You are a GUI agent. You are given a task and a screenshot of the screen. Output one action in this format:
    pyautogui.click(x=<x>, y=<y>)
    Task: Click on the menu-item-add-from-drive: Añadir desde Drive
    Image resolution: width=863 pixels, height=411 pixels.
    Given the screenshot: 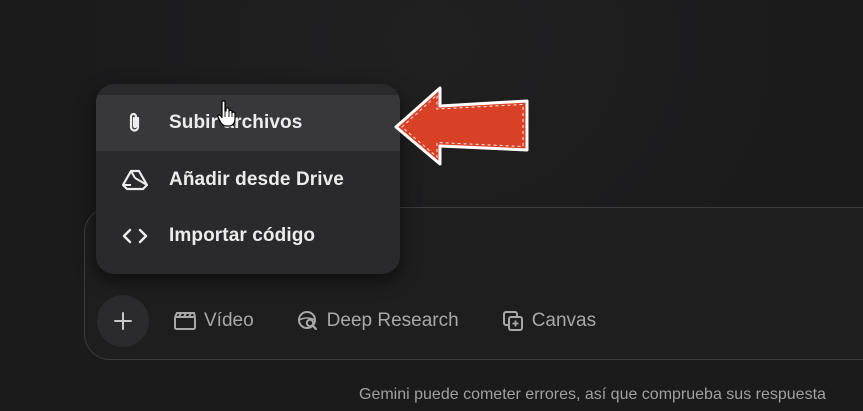 What is the action you would take?
    pyautogui.click(x=248, y=180)
    